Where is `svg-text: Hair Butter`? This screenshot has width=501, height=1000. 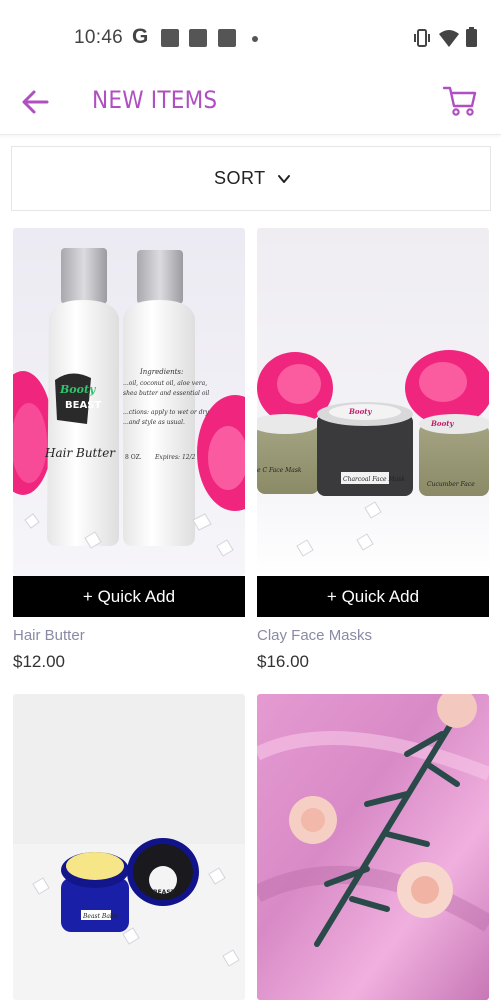
svg-text: Hair Butter is located at coordinates (80, 453).